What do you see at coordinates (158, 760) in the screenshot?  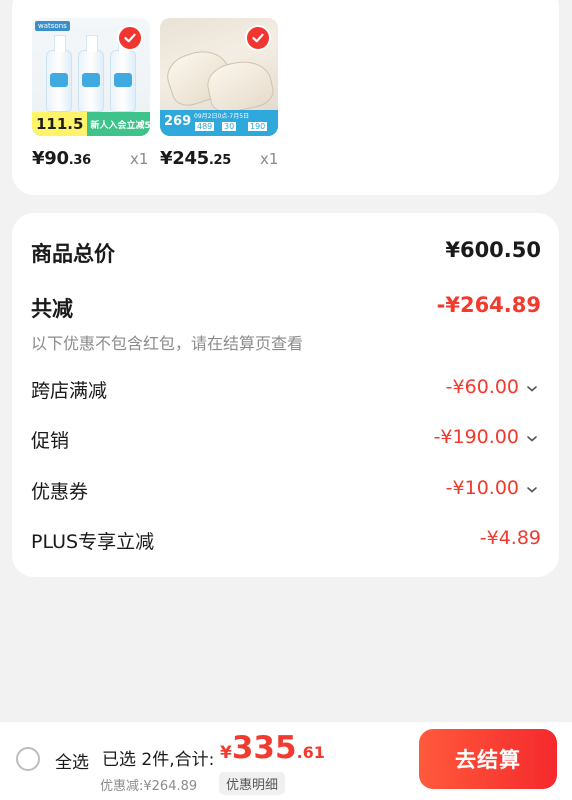 I see `selected-count-text: 已选 2件,合计:` at bounding box center [158, 760].